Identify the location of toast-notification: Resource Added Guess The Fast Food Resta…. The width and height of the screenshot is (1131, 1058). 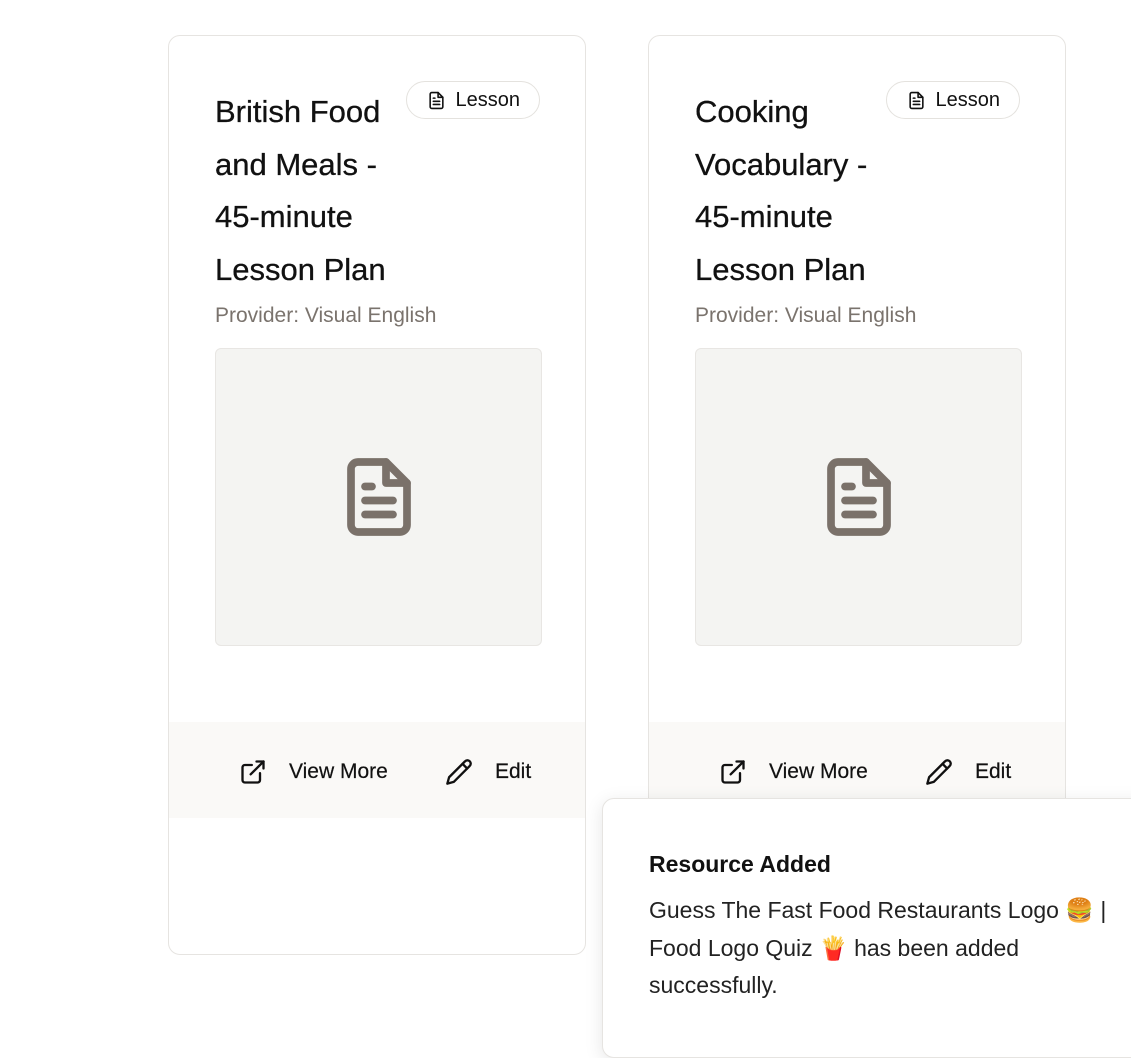
(866, 928).